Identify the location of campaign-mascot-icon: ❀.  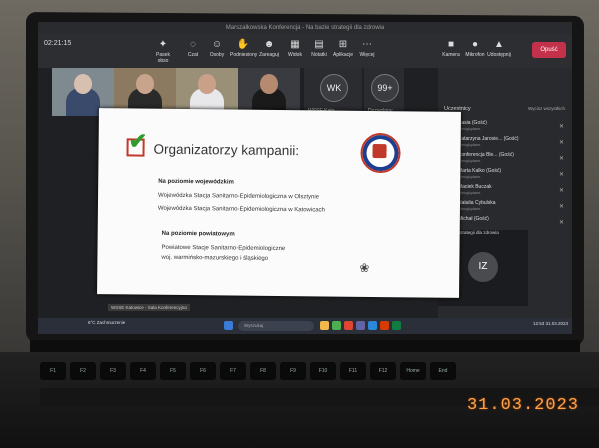
(364, 267).